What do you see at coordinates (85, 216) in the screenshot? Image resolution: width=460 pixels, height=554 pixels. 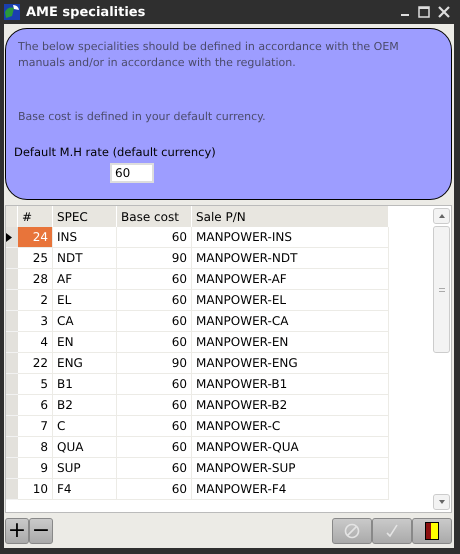 I see `column-header: SPEC` at bounding box center [85, 216].